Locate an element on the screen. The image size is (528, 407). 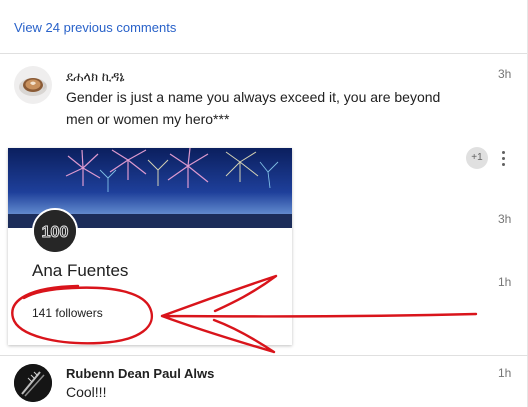
more-options-icon is located at coordinates (503, 158).